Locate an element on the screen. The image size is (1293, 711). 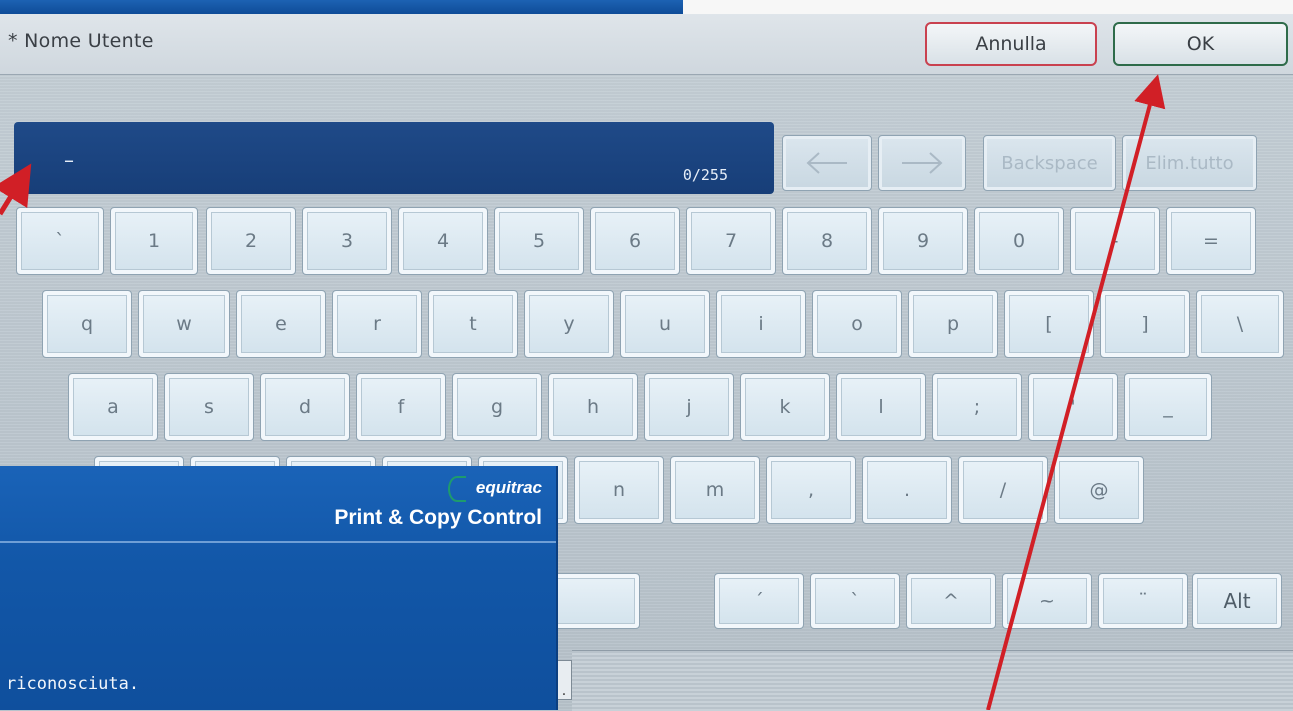
key: q is located at coordinates (87, 324).